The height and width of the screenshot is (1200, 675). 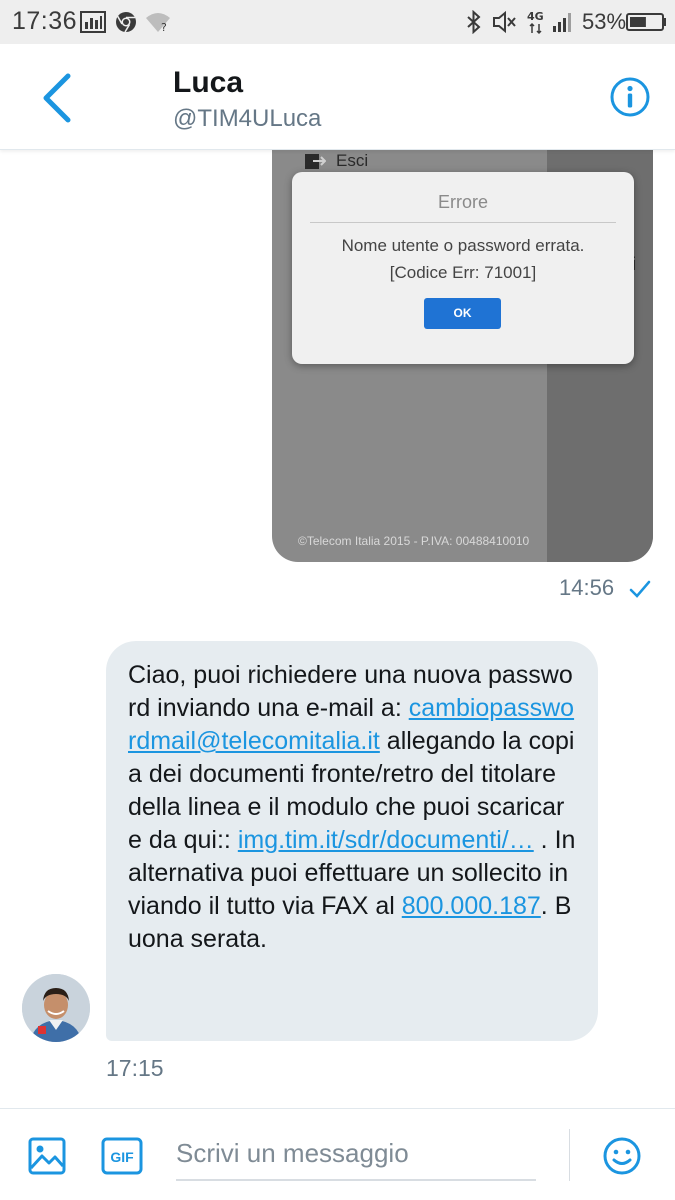 I want to click on back-arrow-icon, so click(x=57, y=98).